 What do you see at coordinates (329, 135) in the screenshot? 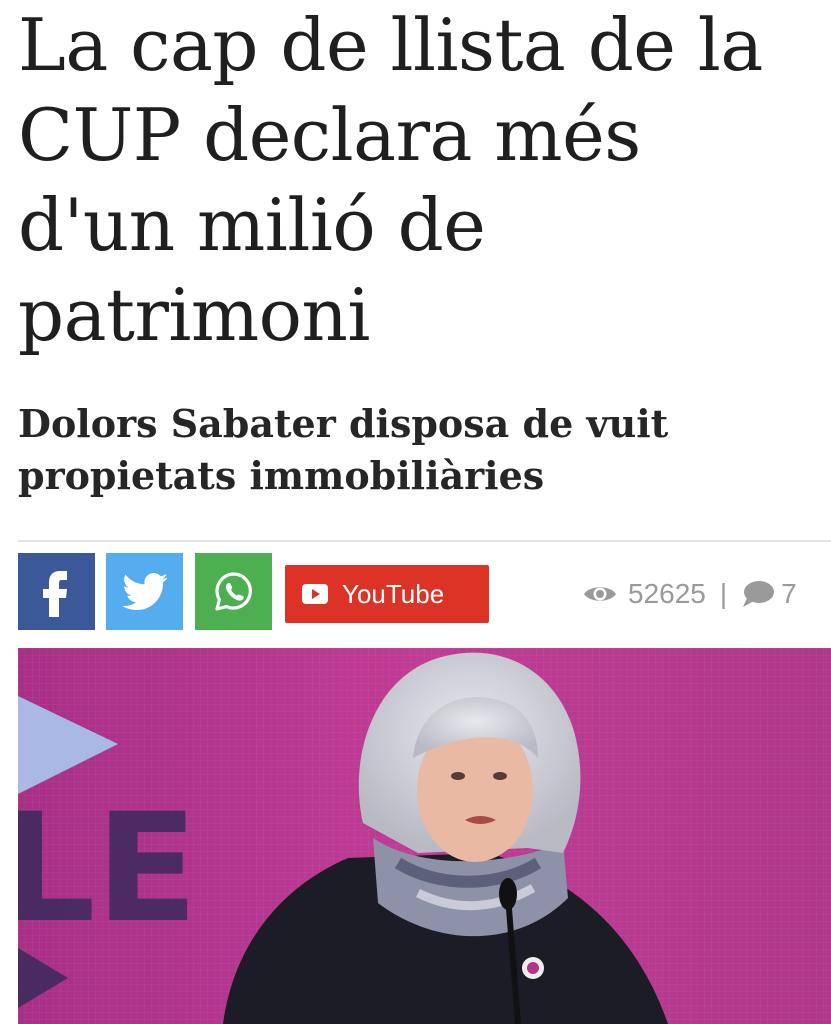
I see `headline-line: CUP declara més` at bounding box center [329, 135].